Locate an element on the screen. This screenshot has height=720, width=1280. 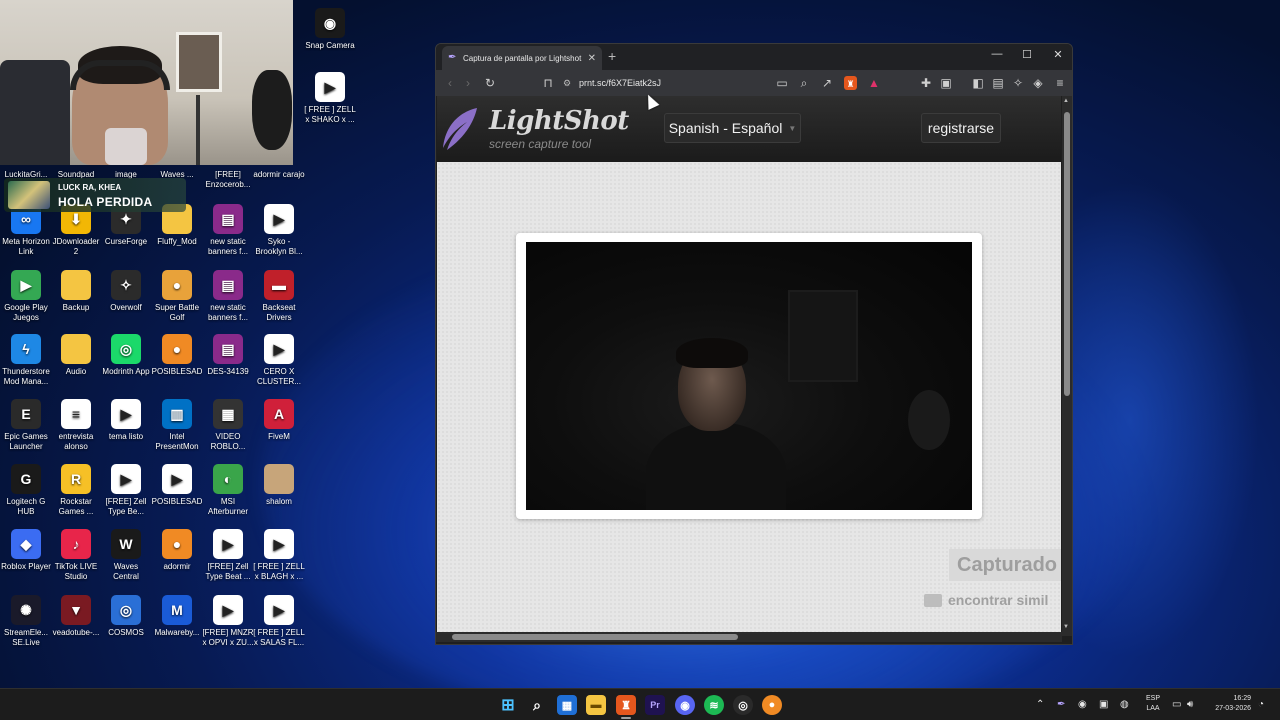
desktop-icon: ✧ Overwolf is located at coordinates (126, 291).